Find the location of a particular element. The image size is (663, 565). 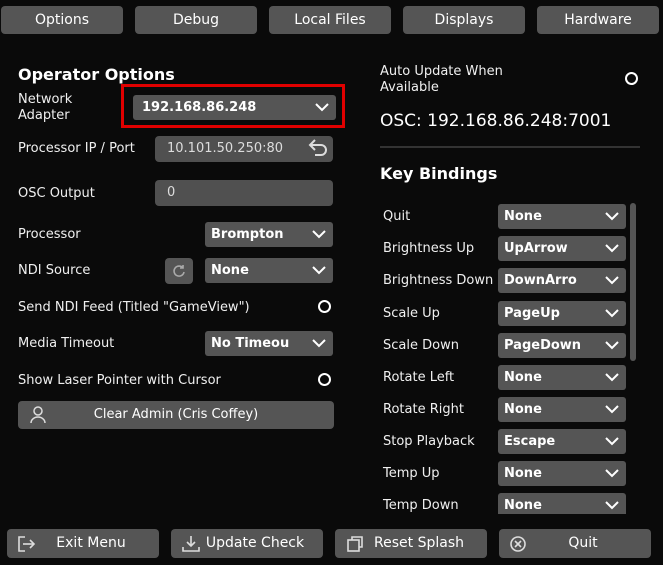

reset-splash-label: Reset Splash is located at coordinates (419, 543).